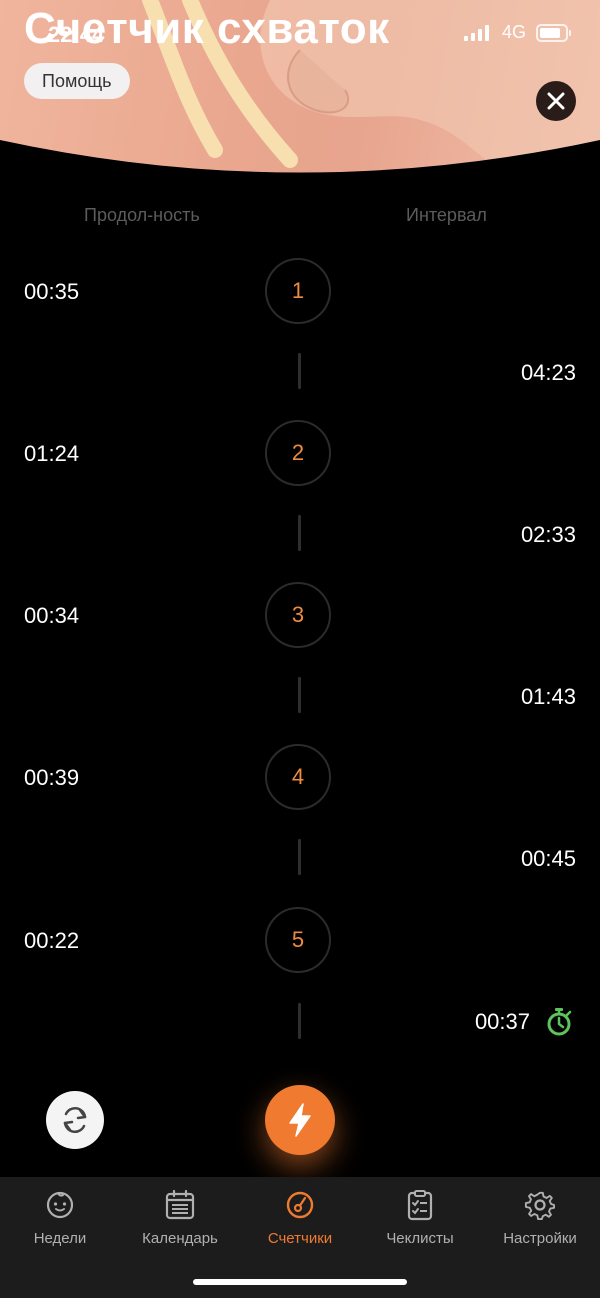 The width and height of the screenshot is (600, 1298). What do you see at coordinates (298, 453) in the screenshot?
I see `contraction-number: 2` at bounding box center [298, 453].